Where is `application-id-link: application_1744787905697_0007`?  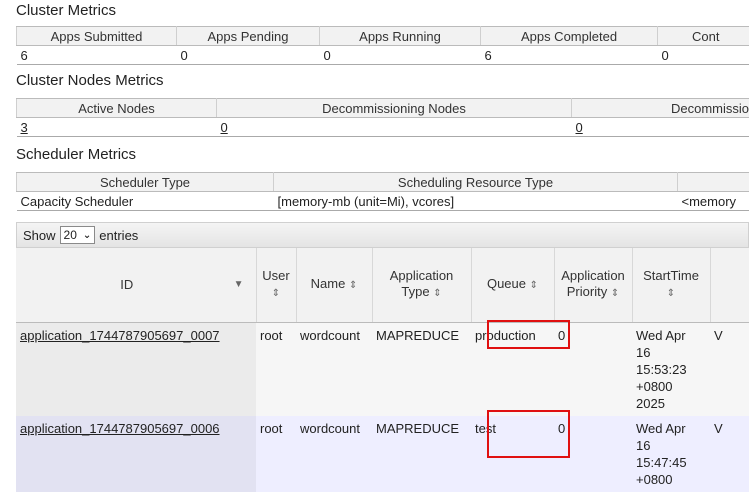 application-id-link: application_1744787905697_0007 is located at coordinates (120, 335).